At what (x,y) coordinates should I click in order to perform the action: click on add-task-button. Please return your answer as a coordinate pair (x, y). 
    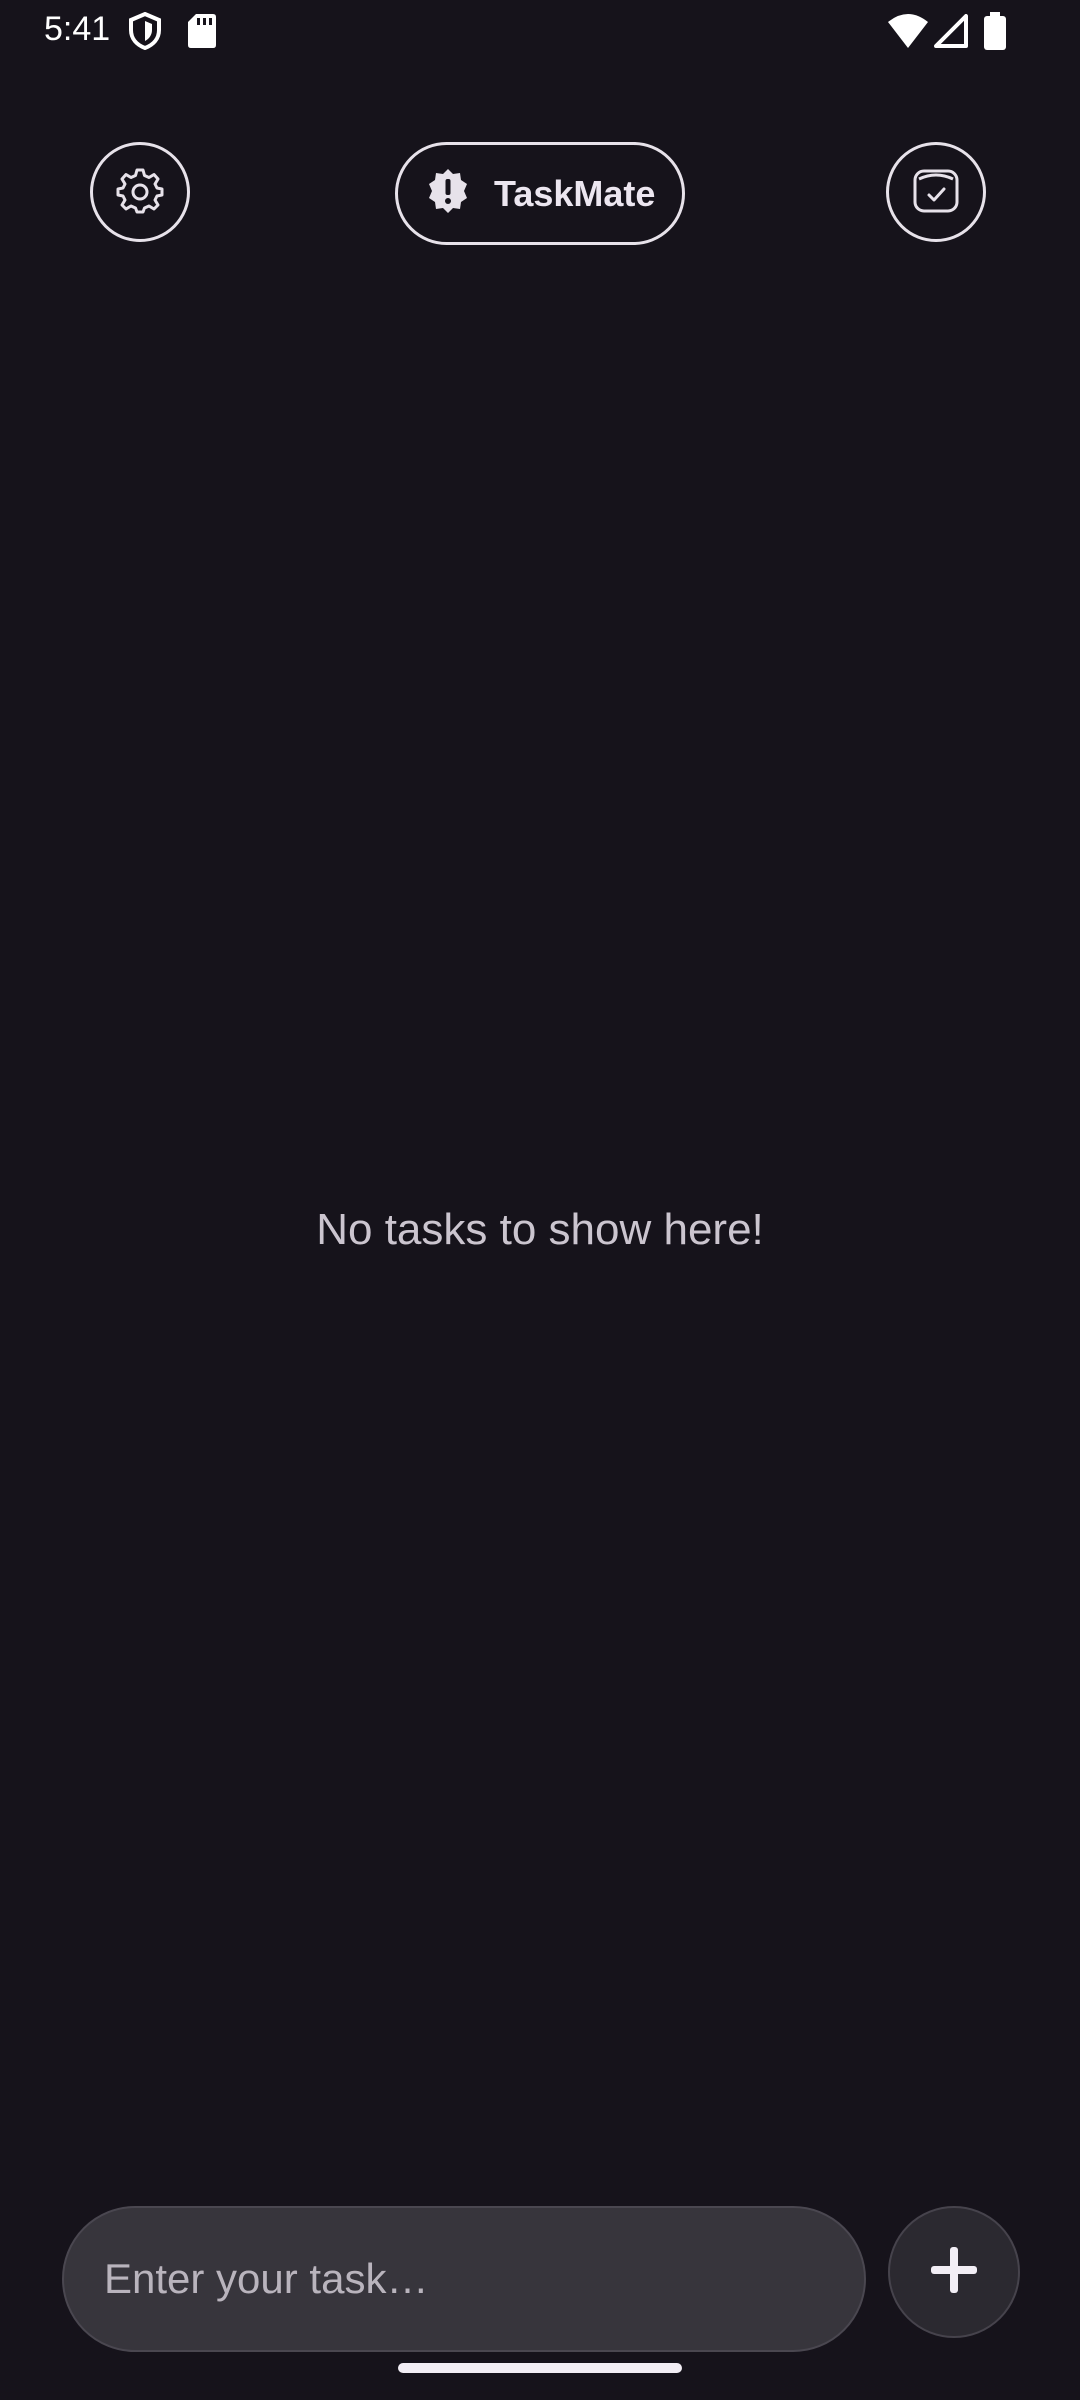
    Looking at the image, I should click on (954, 2272).